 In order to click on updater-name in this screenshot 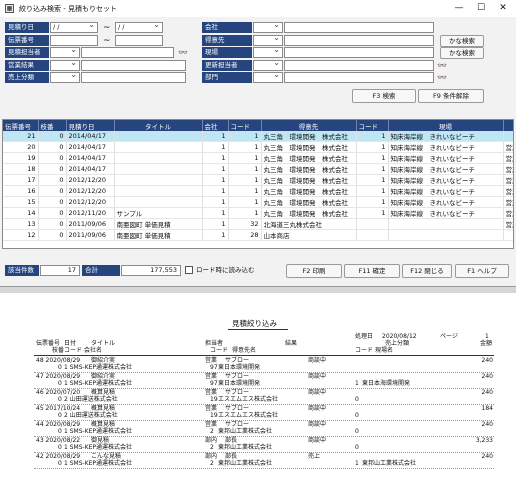, I will do `click(359, 65)`.